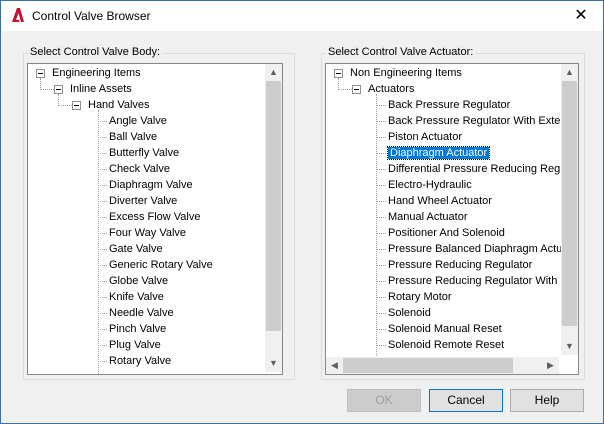 The width and height of the screenshot is (604, 424). I want to click on tree-leaf-item: Hand Wheel Actuator, so click(440, 201).